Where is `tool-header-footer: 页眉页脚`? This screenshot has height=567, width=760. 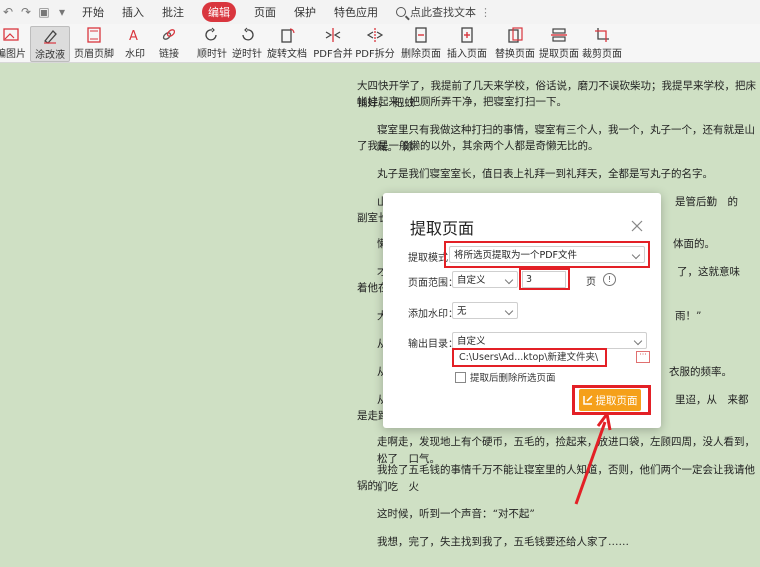 tool-header-footer: 页眉页脚 is located at coordinates (94, 43).